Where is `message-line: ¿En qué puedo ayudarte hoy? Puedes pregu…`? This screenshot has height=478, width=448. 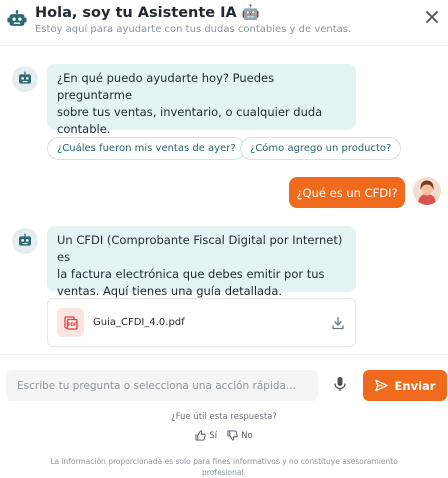
message-line: ¿En qué puedo ayudarte hoy? Puedes pregu… is located at coordinates (166, 86).